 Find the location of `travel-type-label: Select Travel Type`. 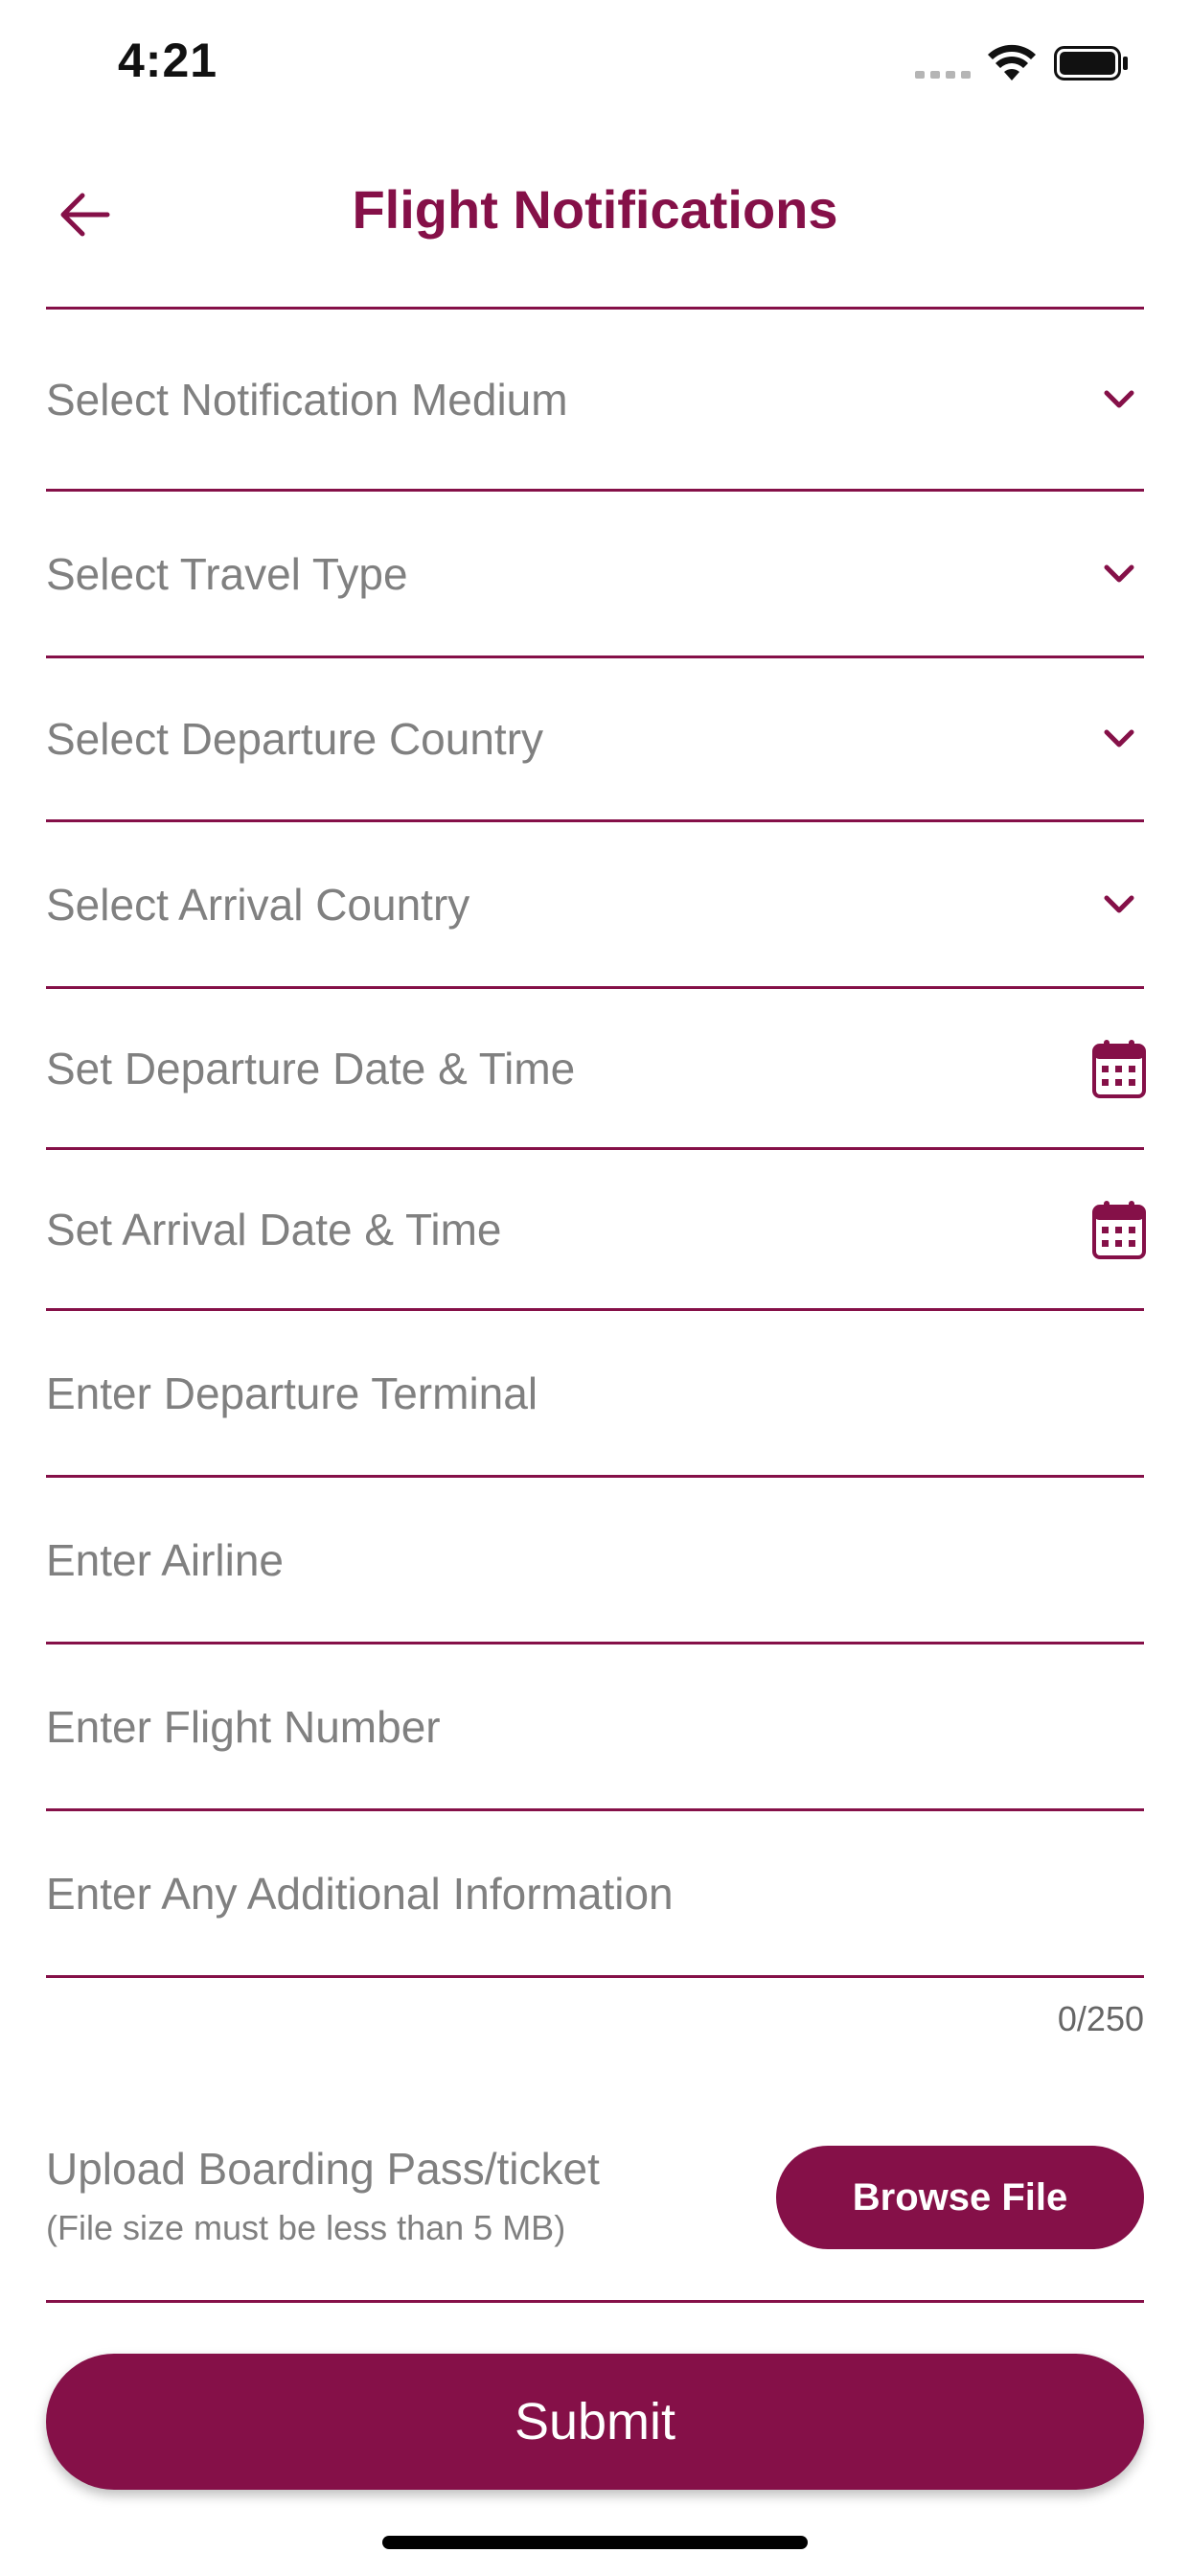

travel-type-label: Select Travel Type is located at coordinates (227, 573).